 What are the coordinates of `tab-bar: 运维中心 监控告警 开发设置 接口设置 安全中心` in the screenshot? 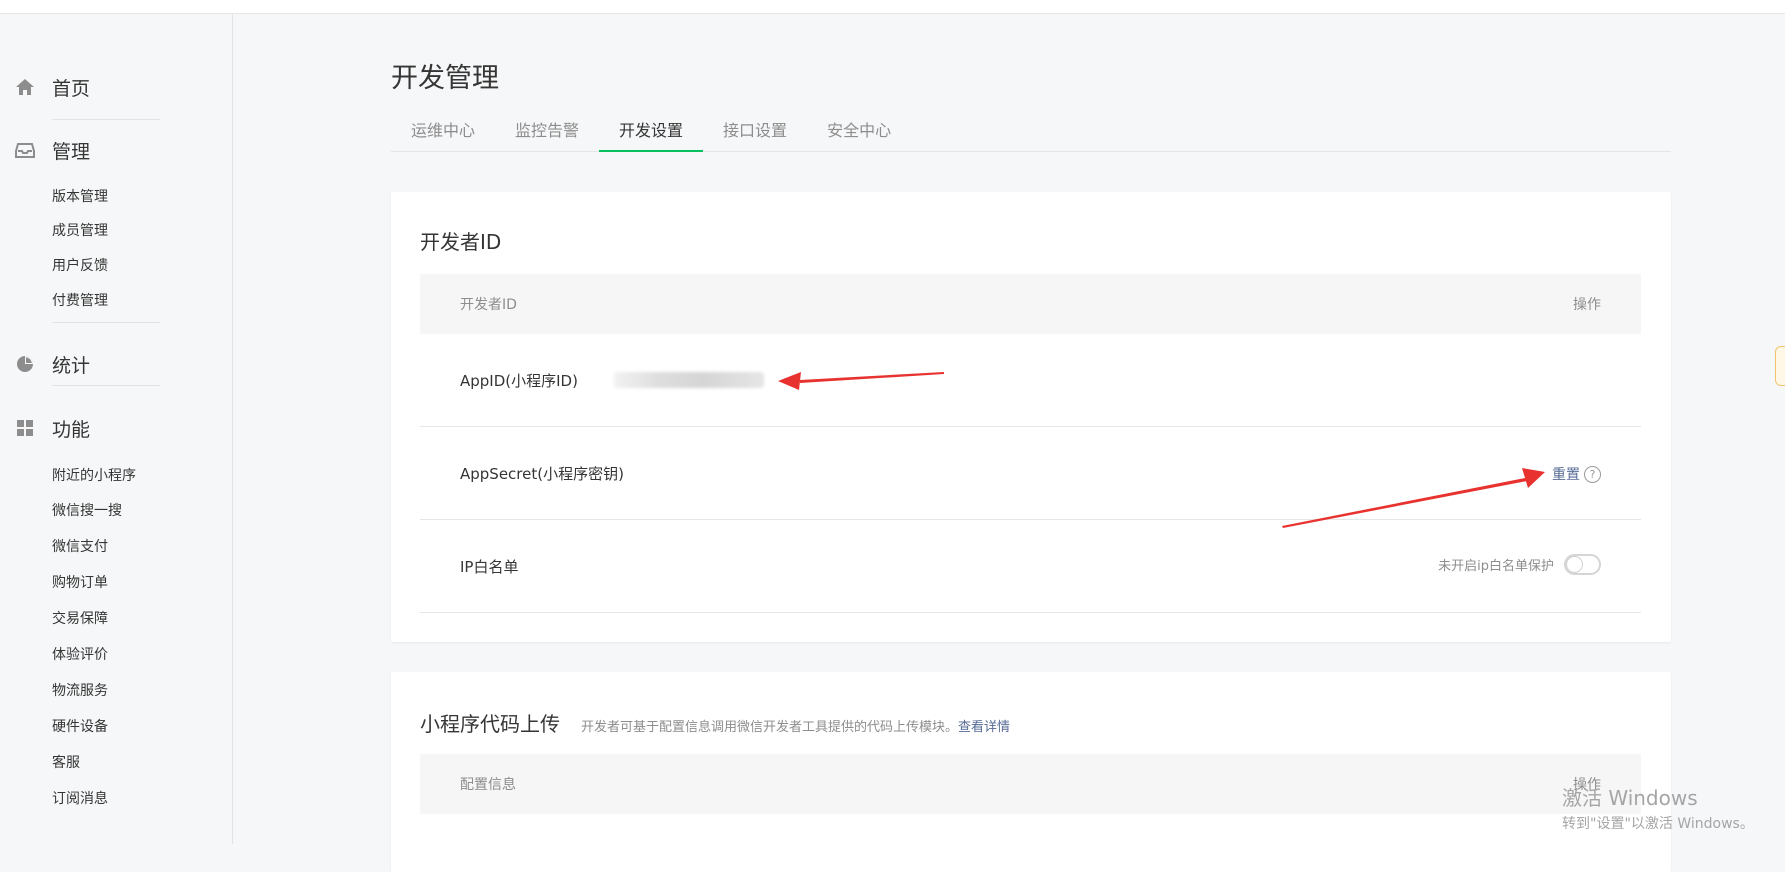 It's located at (1031, 132).